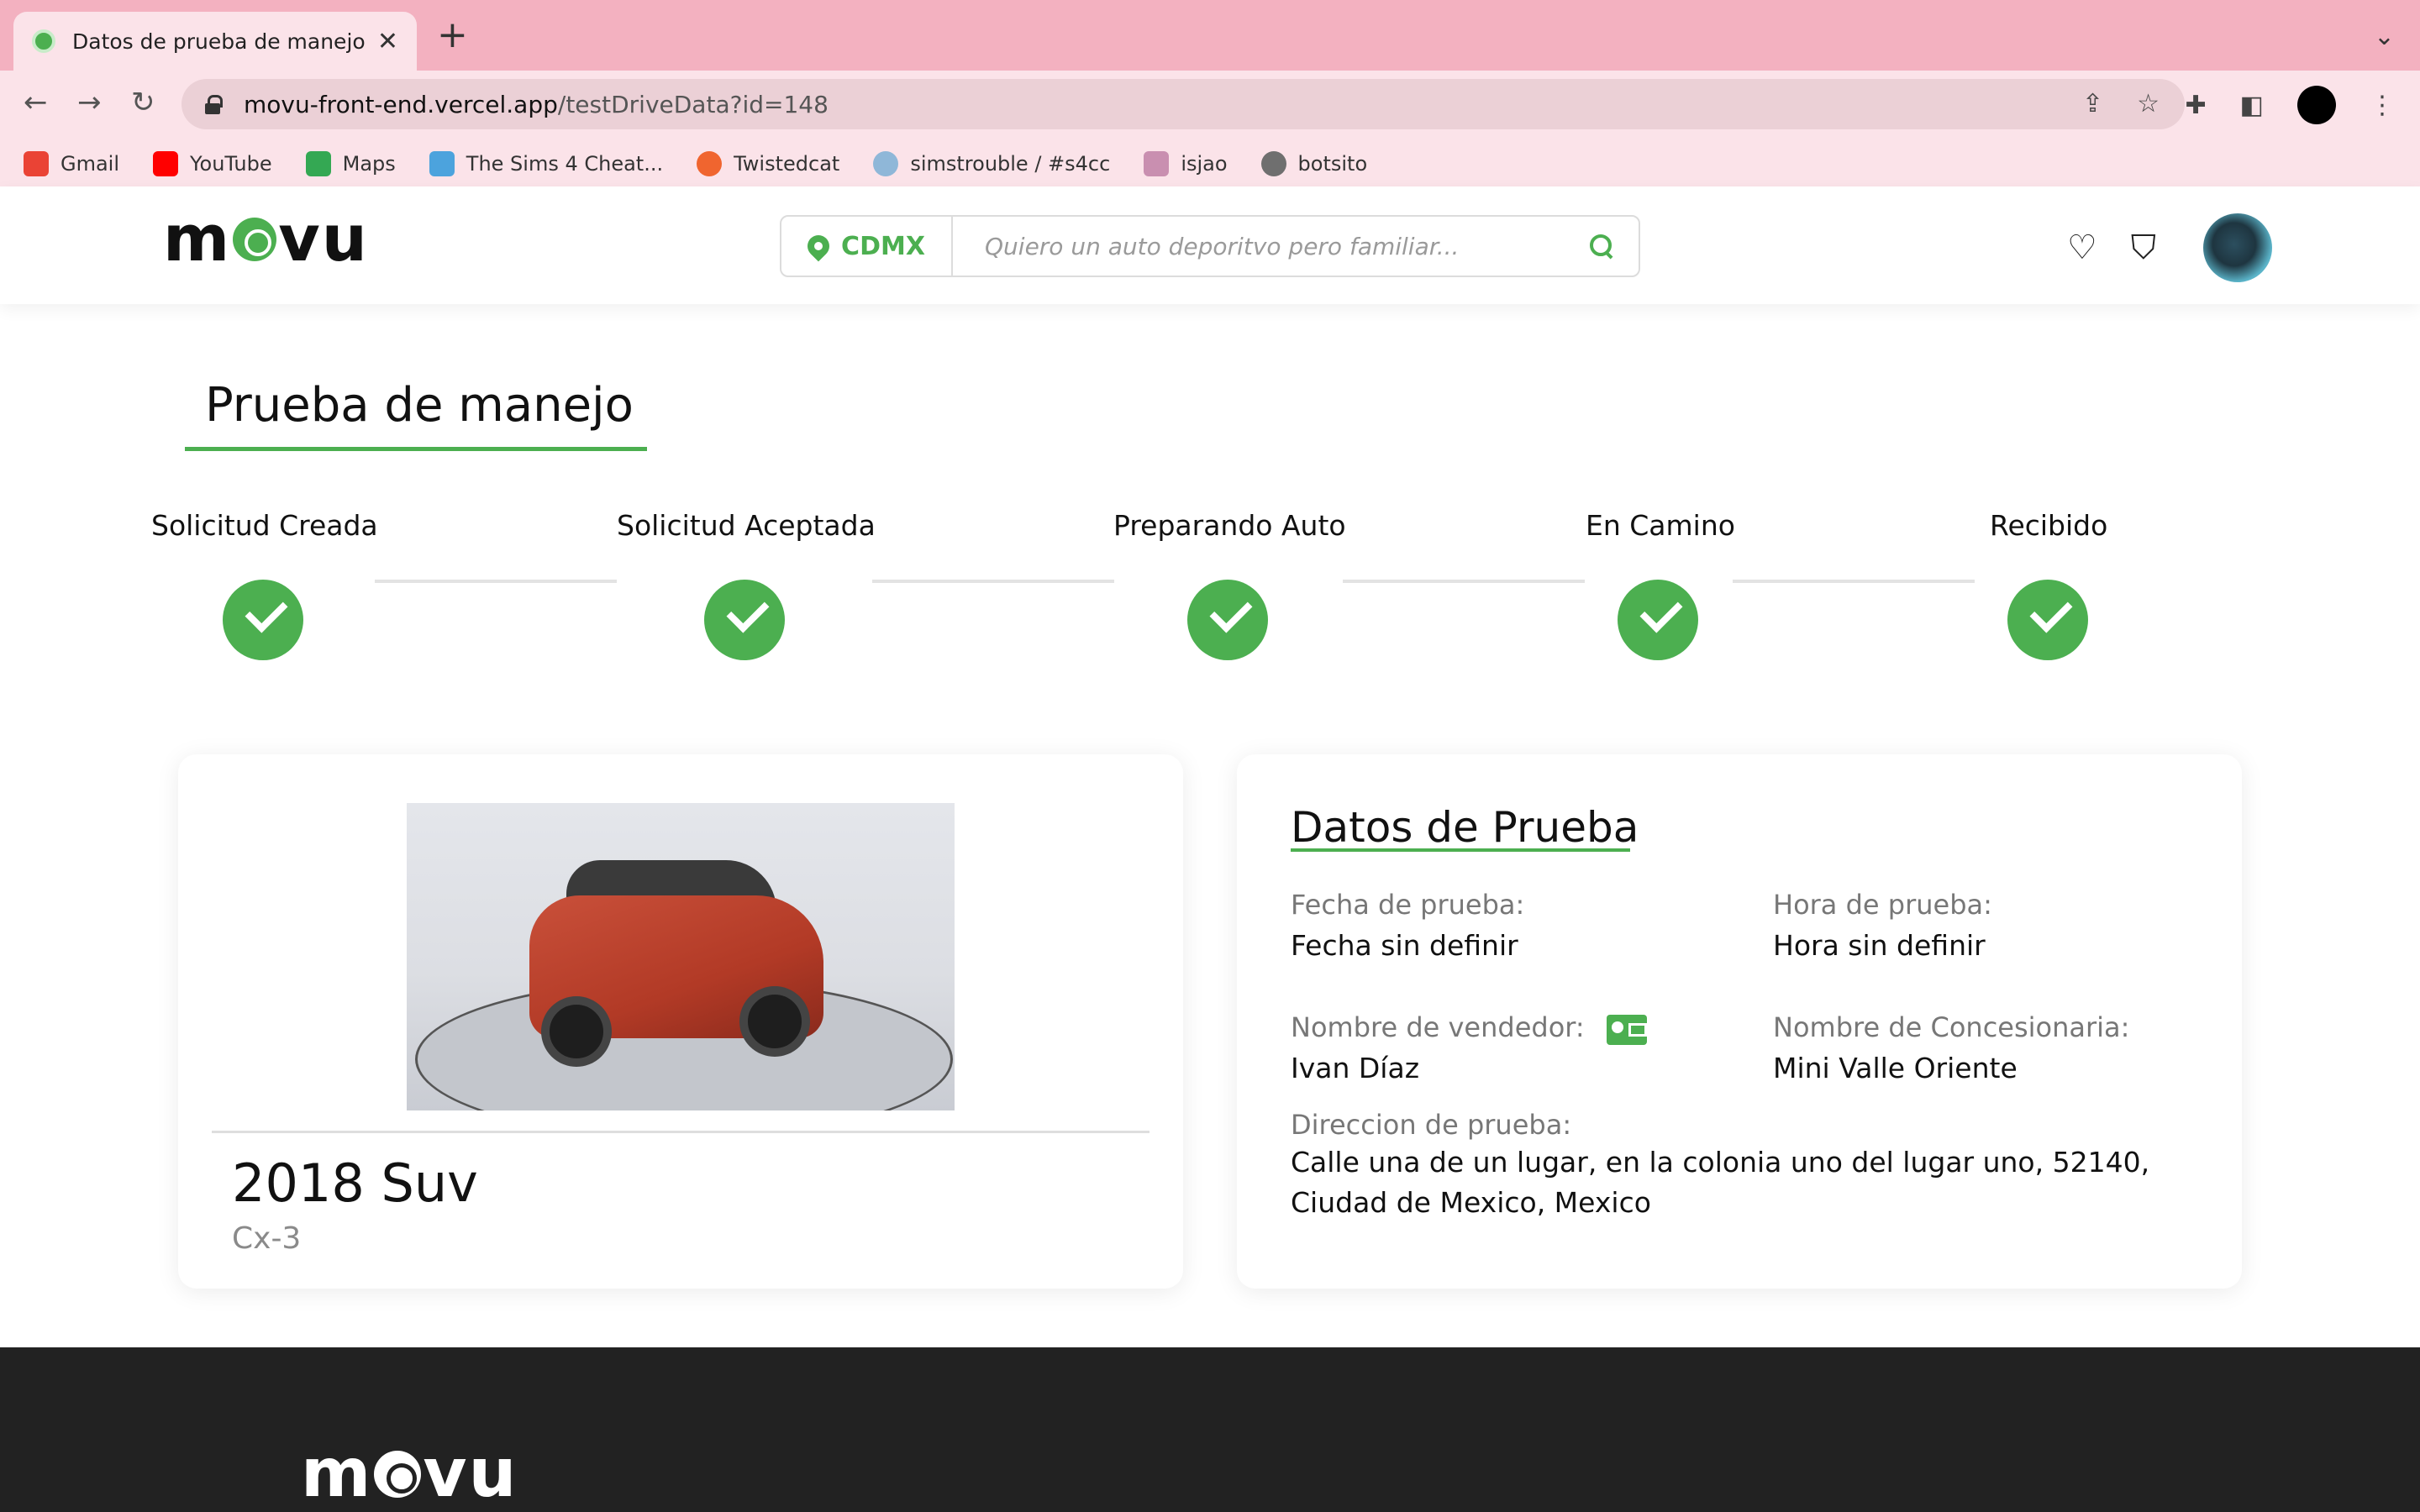  I want to click on bookmark-isjao: isjao, so click(1186, 163).